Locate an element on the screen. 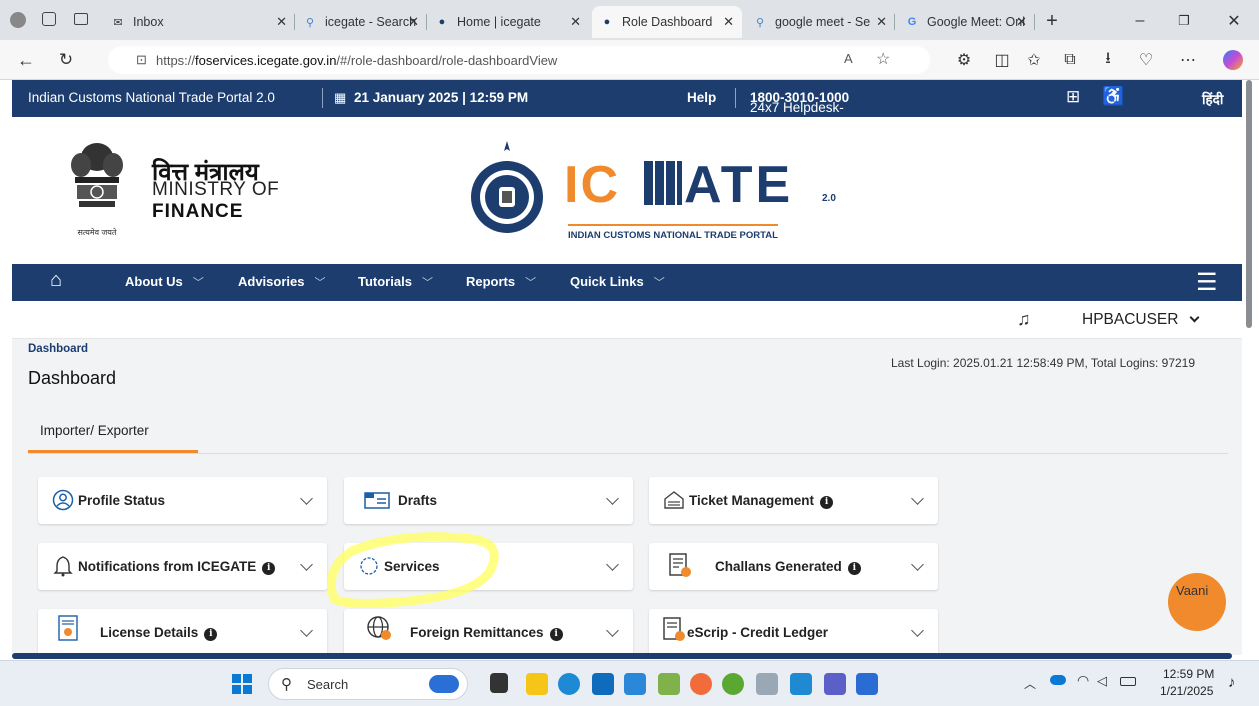 This screenshot has height=706, width=1259. favorite-star-icon: ☆ is located at coordinates (883, 59).